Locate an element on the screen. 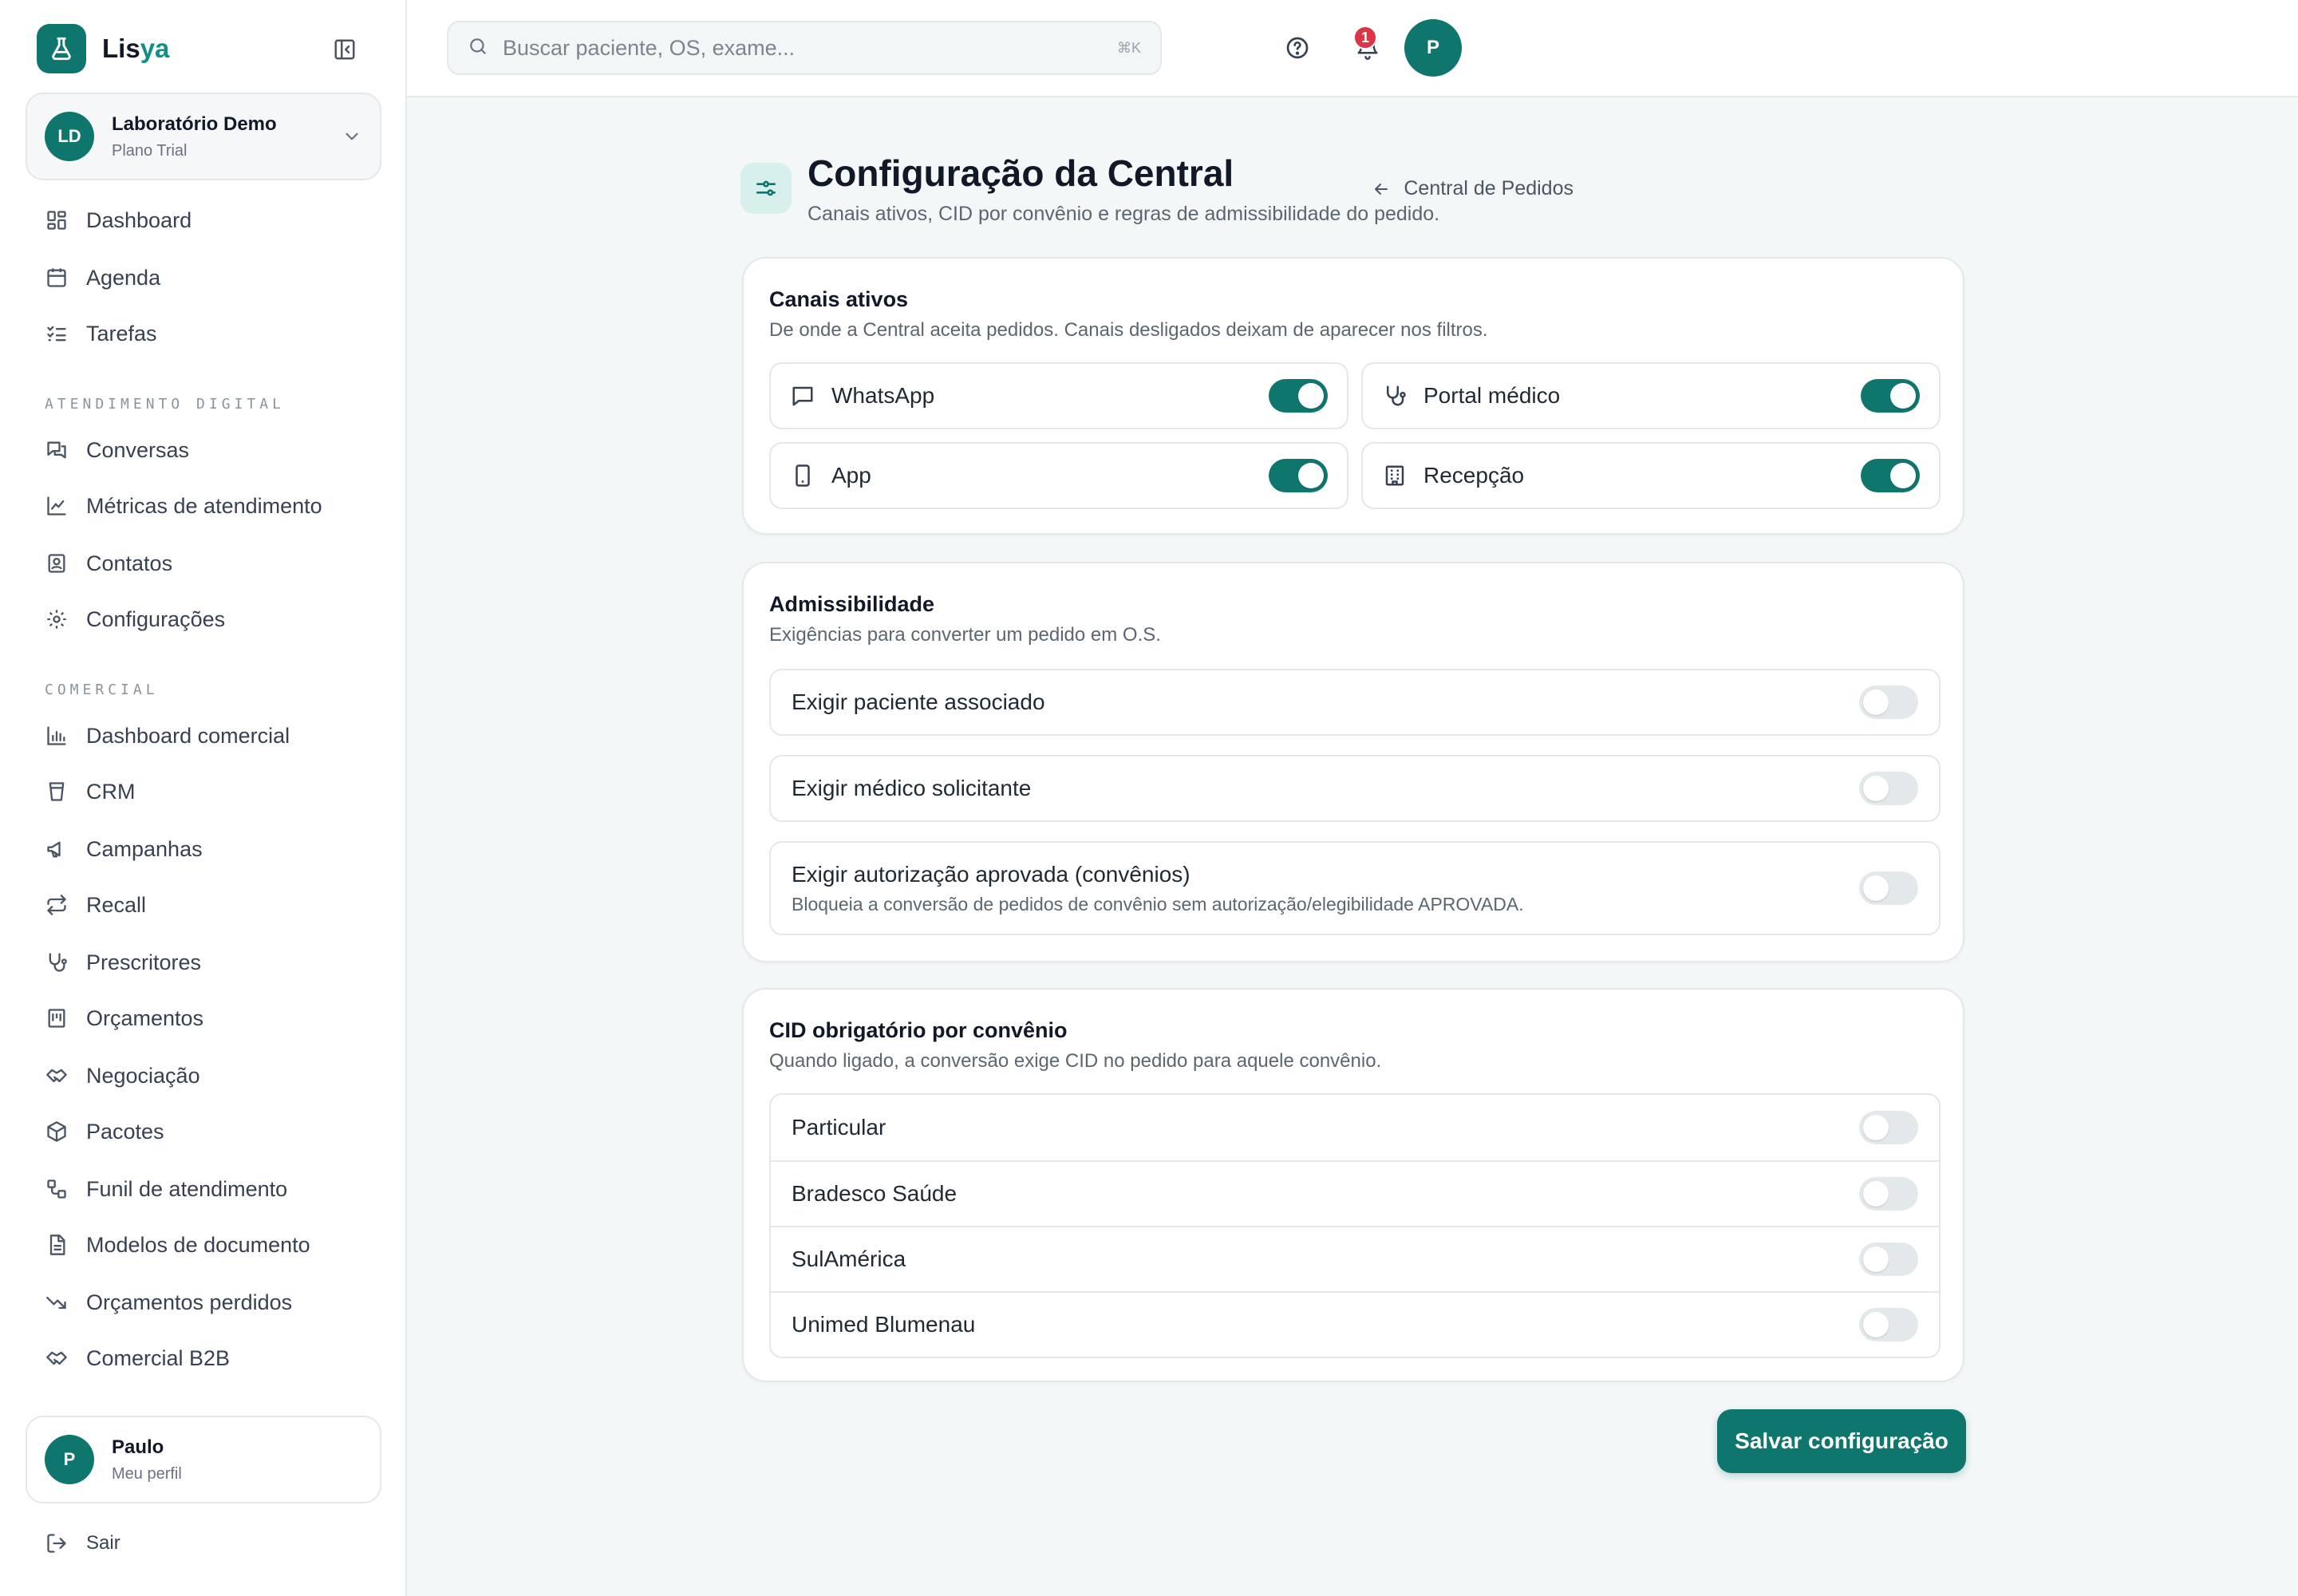  brand: Lisya is located at coordinates (103, 48).